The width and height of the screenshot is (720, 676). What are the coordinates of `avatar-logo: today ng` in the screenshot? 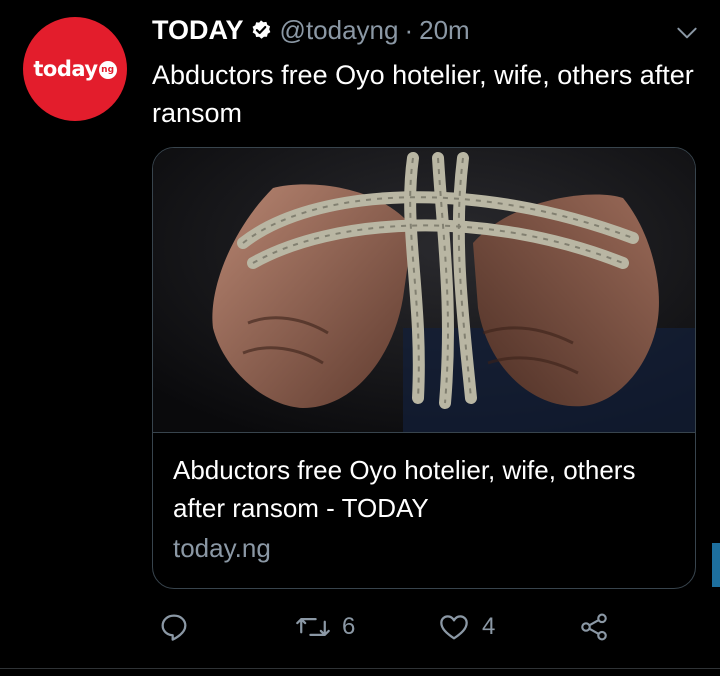 It's located at (75, 69).